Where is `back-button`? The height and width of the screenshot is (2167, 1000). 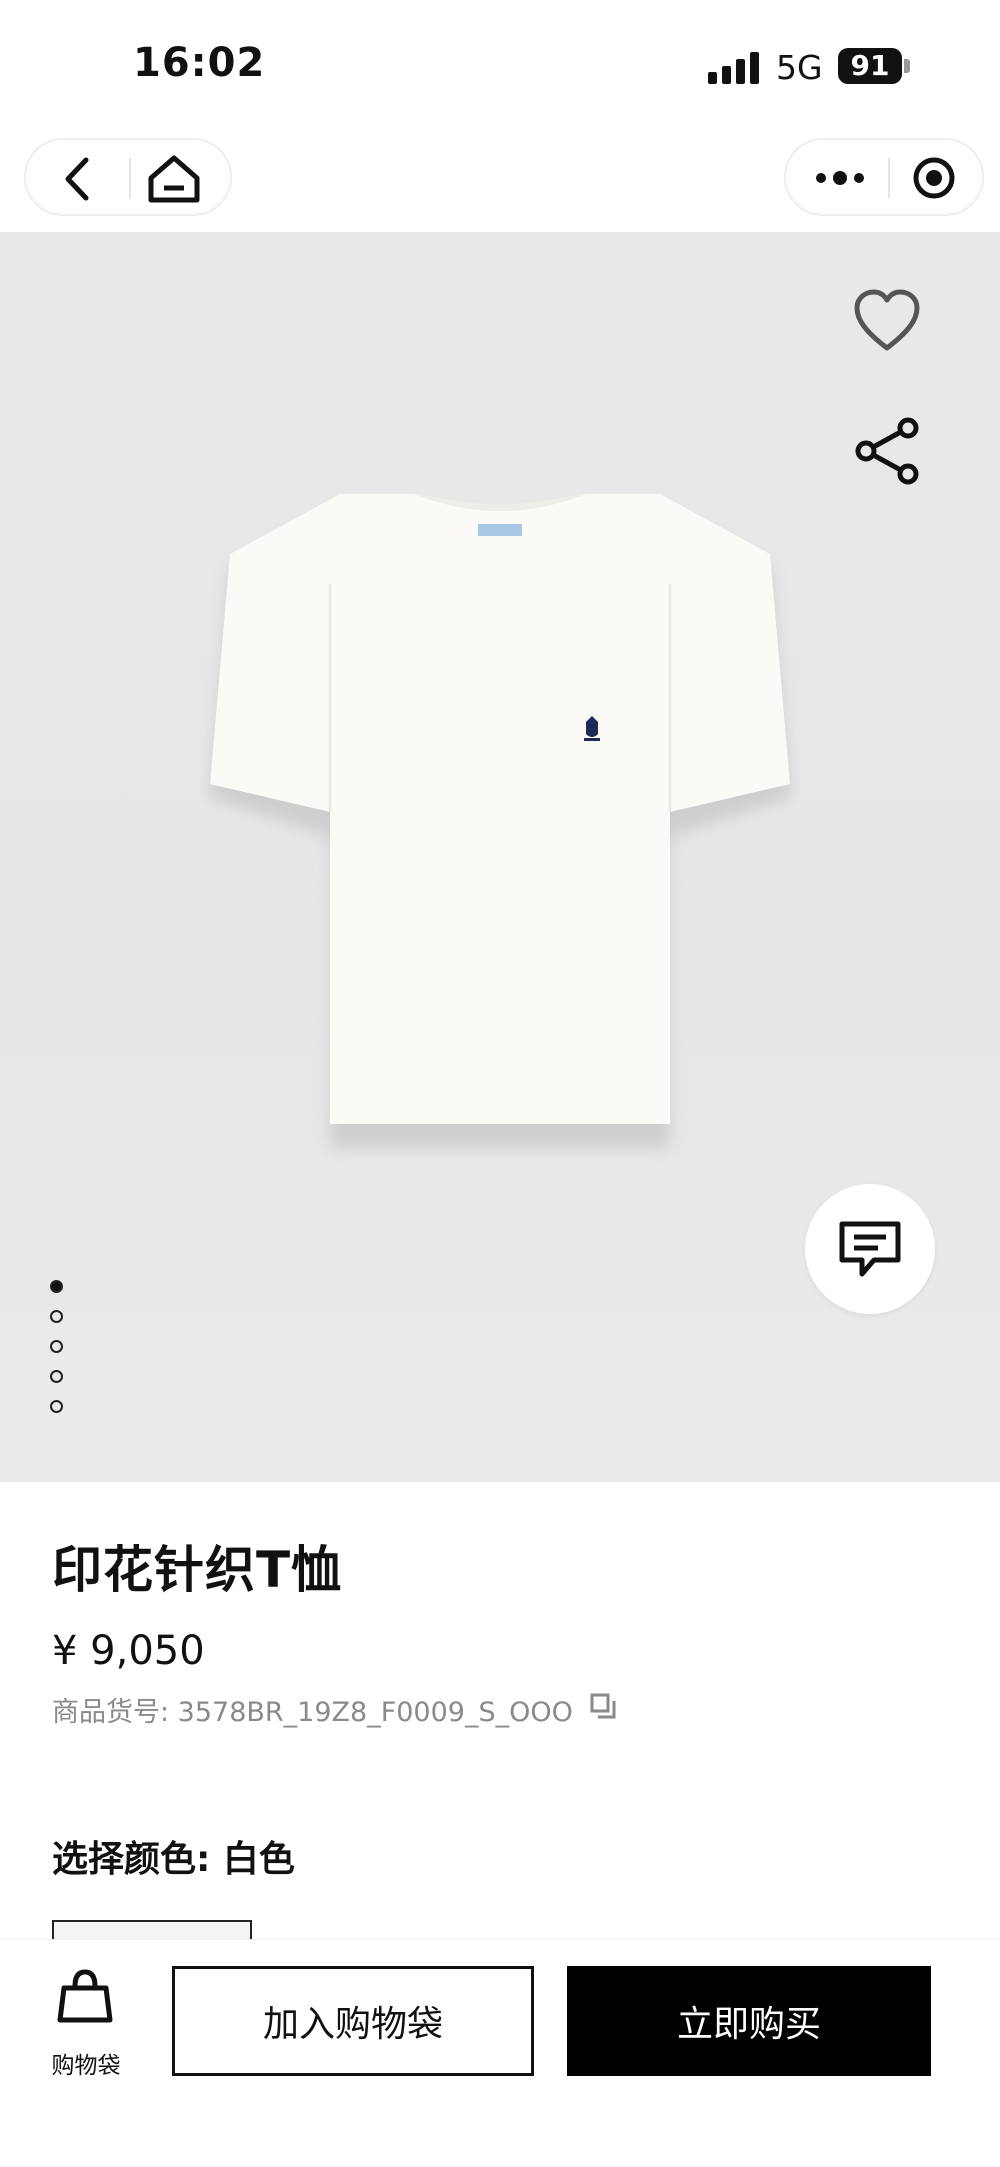 back-button is located at coordinates (79, 179).